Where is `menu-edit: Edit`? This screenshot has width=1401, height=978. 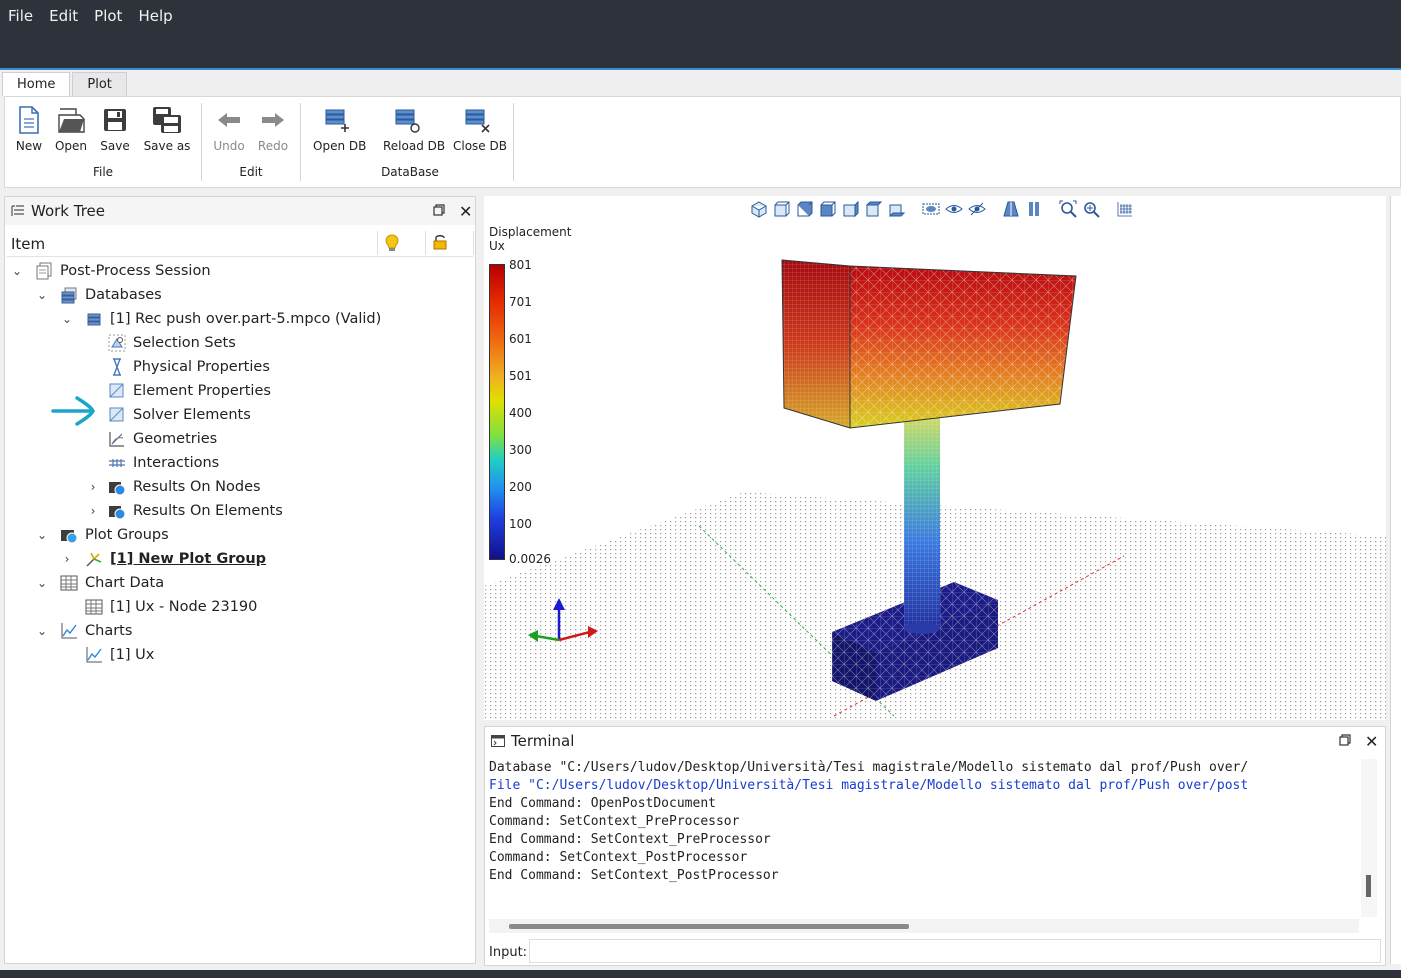 menu-edit: Edit is located at coordinates (63, 16).